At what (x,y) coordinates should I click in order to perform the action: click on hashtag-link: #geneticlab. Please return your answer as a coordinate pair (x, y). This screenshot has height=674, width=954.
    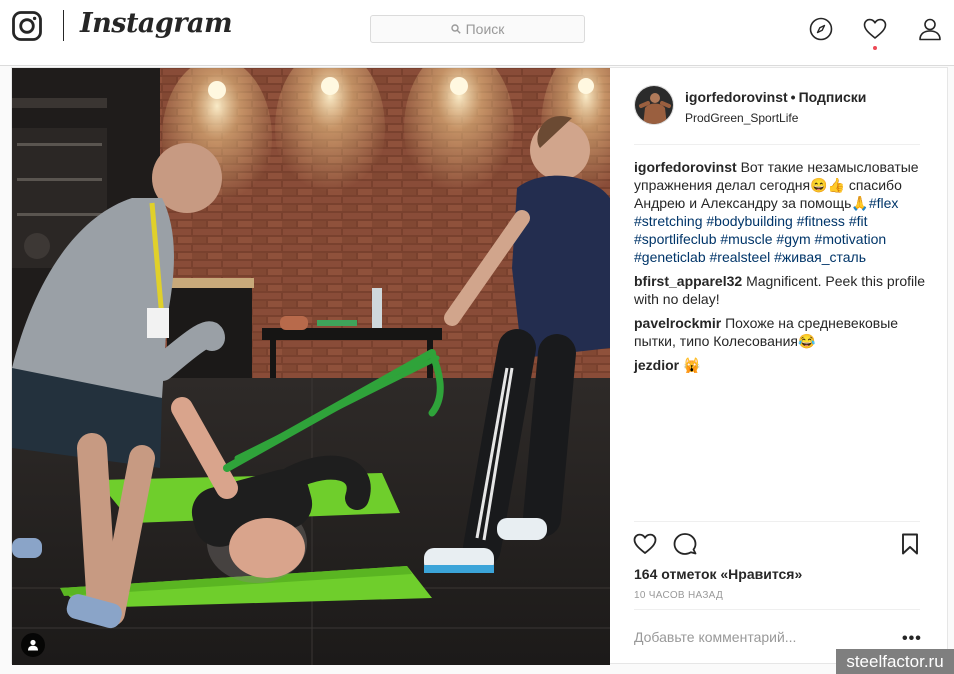
    Looking at the image, I should click on (670, 257).